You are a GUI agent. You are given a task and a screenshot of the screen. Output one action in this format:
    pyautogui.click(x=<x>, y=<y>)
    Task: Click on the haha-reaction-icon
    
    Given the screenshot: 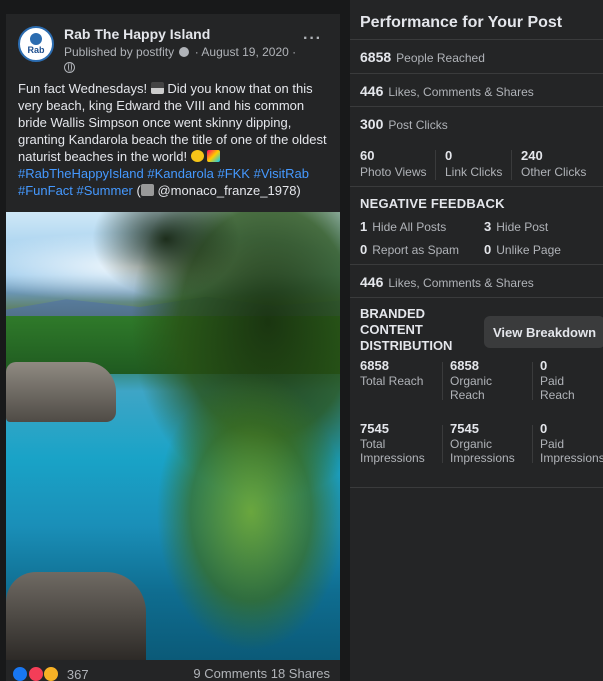 What is the action you would take?
    pyautogui.click(x=51, y=673)
    